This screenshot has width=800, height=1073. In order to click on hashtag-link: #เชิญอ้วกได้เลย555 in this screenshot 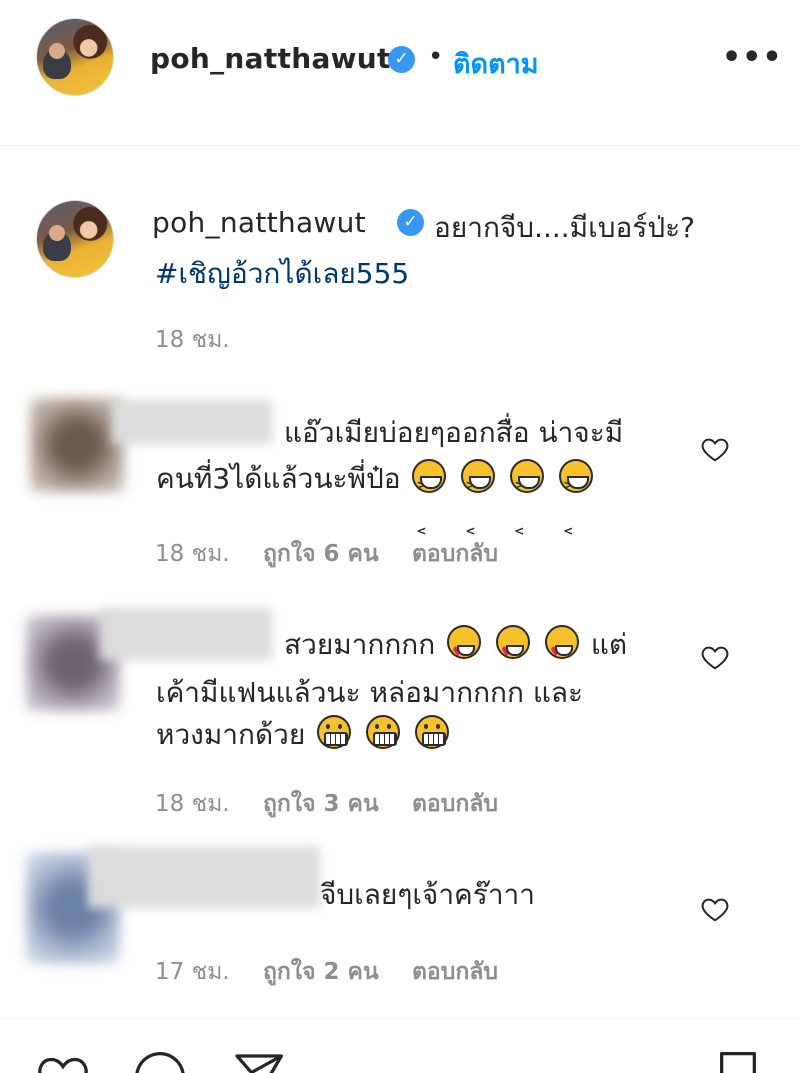, I will do `click(282, 274)`.